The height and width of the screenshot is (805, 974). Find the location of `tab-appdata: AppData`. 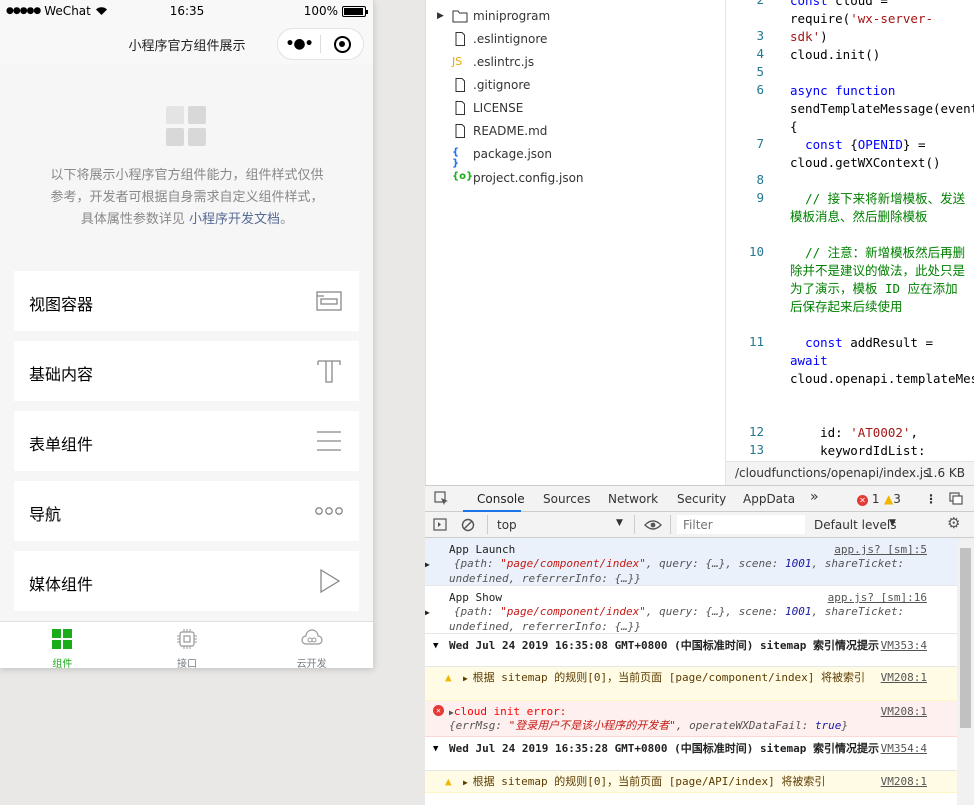

tab-appdata: AppData is located at coordinates (769, 499).